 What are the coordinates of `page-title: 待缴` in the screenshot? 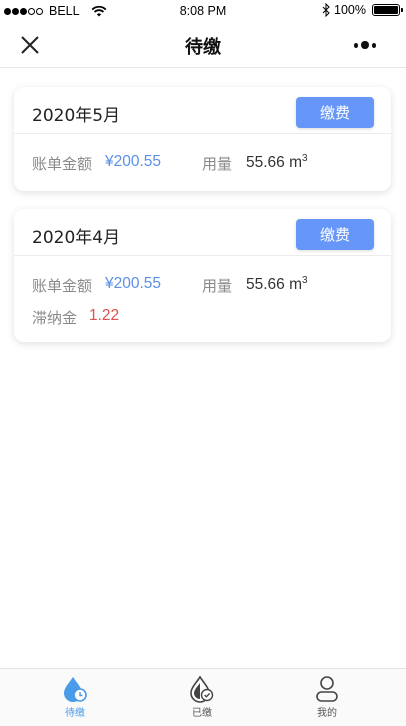 It's located at (203, 47).